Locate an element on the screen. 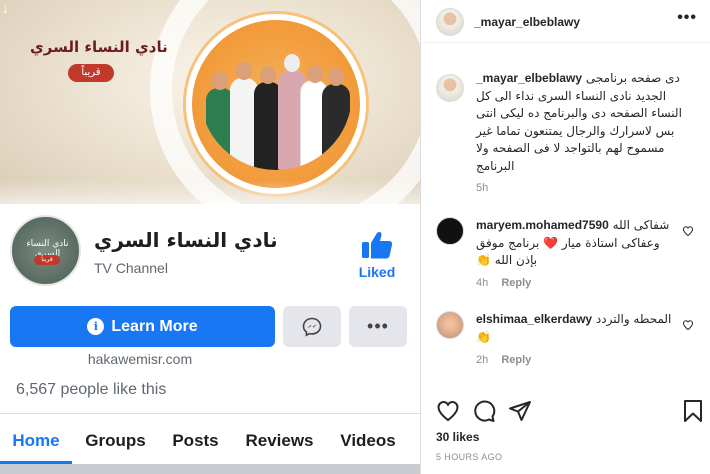 This screenshot has height=474, width=710. likes-count: 30 likes is located at coordinates (457, 437).